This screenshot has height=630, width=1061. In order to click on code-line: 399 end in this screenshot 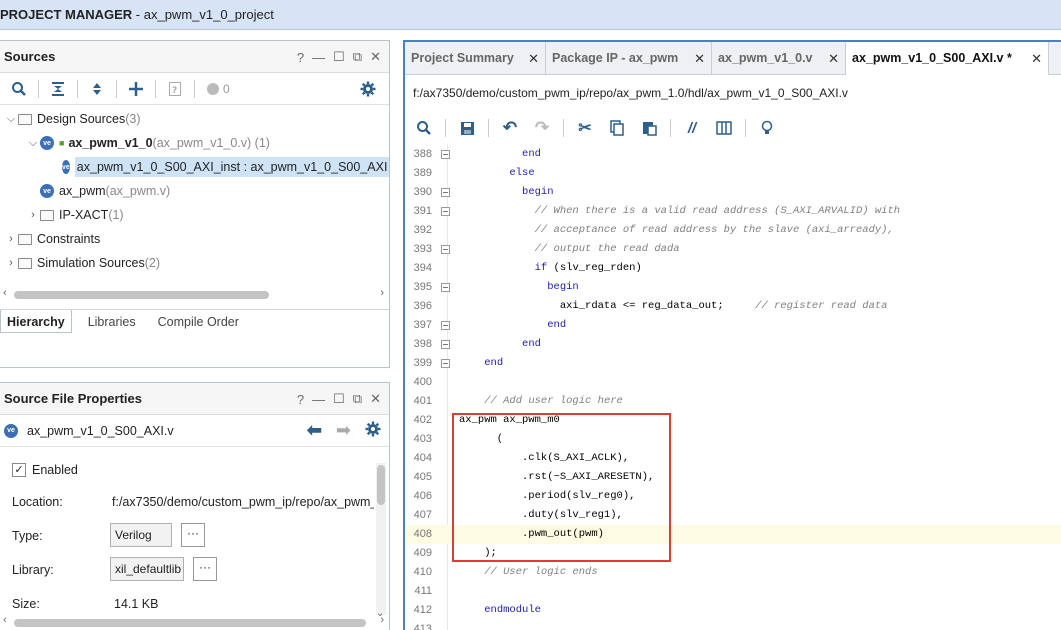, I will do `click(733, 363)`.